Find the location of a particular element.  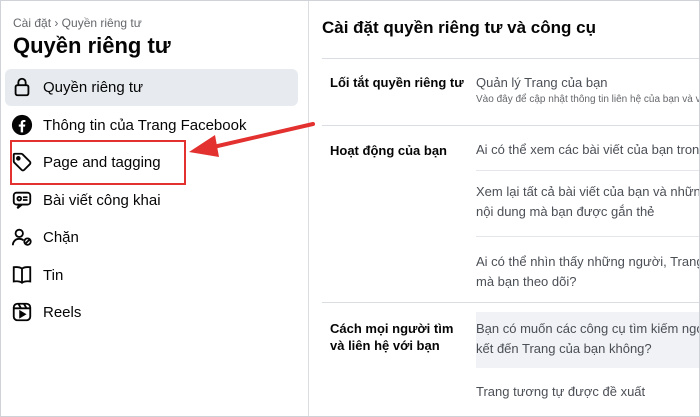

row-title: Ai có thể nhìn thấy những người, Trang v is located at coordinates (588, 261).